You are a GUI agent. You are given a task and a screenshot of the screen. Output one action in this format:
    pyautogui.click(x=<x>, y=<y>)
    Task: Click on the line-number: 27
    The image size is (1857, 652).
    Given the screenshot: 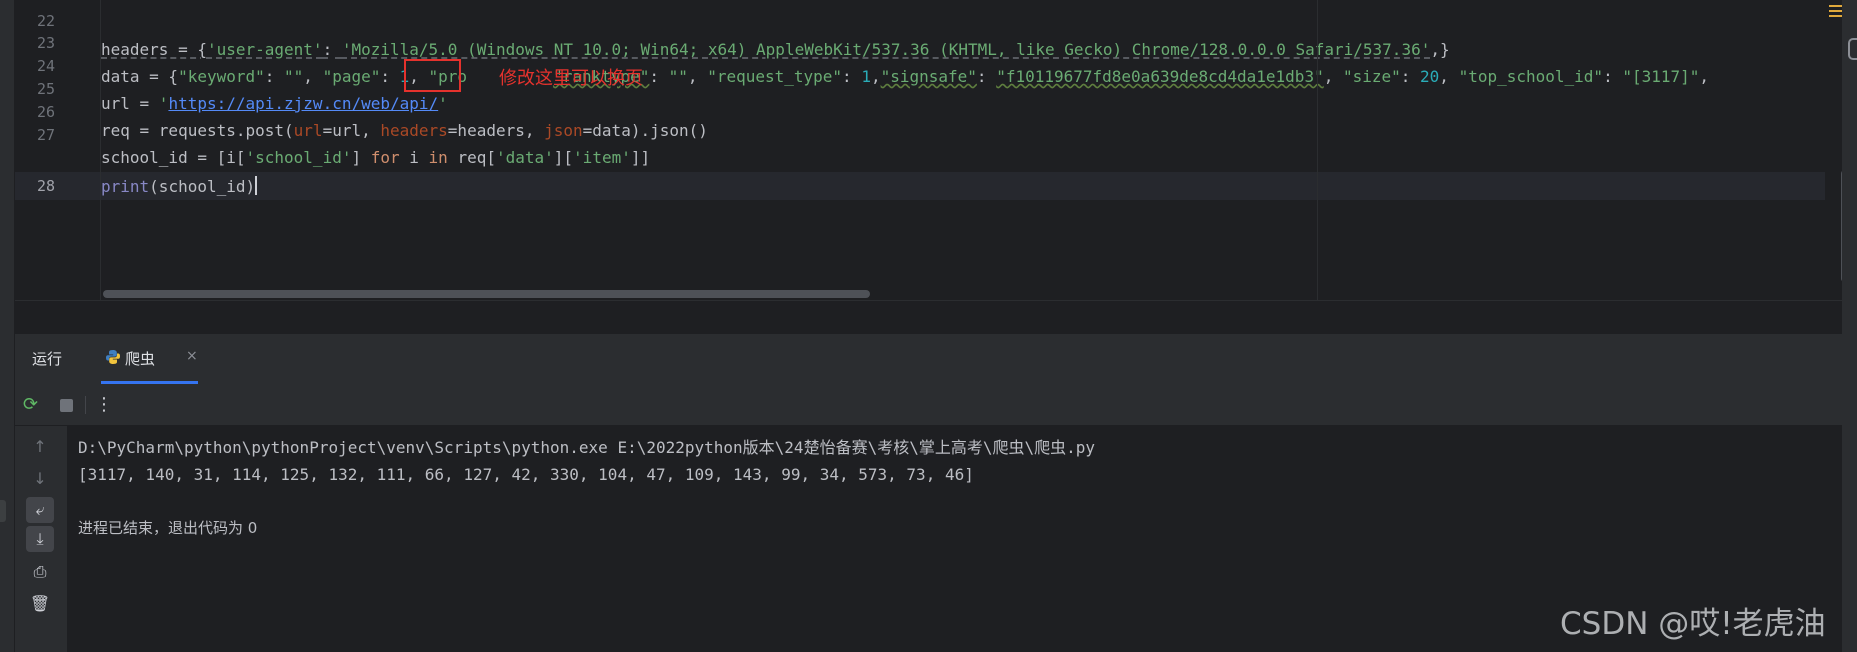 What is the action you would take?
    pyautogui.click(x=45, y=135)
    